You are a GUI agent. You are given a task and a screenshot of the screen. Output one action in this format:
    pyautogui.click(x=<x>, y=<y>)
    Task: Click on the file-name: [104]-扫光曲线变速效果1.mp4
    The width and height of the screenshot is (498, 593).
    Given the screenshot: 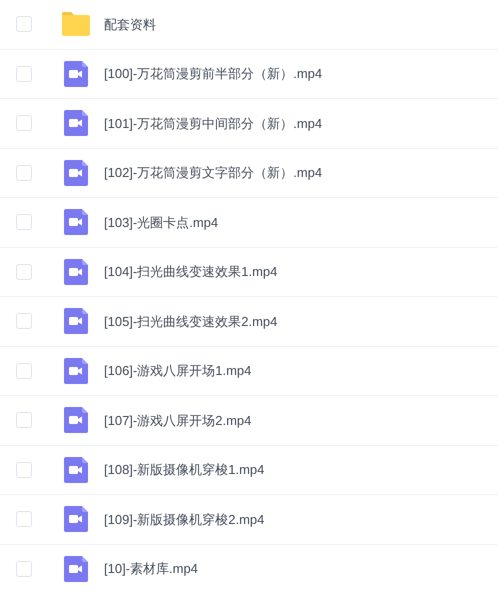 What is the action you would take?
    pyautogui.click(x=191, y=272)
    